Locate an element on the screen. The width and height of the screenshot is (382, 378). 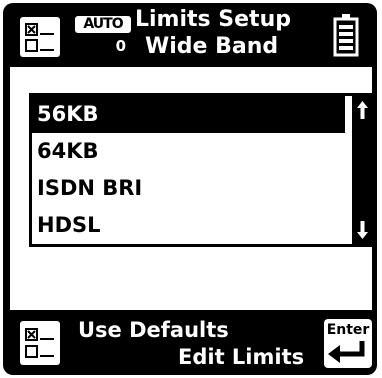
battery-icon is located at coordinates (346, 35).